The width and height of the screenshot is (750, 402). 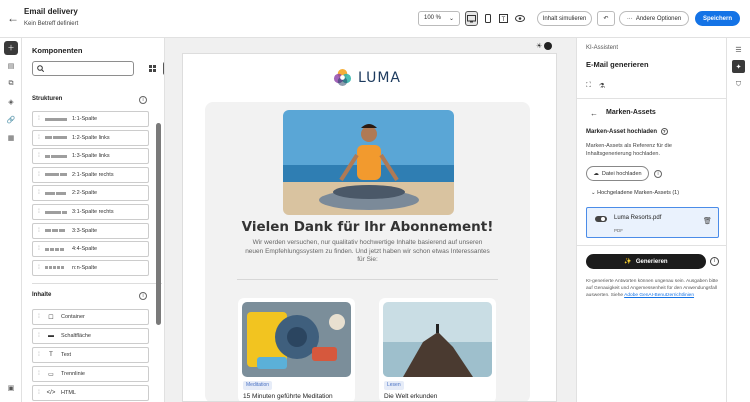 I want to click on trash-icon: 🗑, so click(x=707, y=221).